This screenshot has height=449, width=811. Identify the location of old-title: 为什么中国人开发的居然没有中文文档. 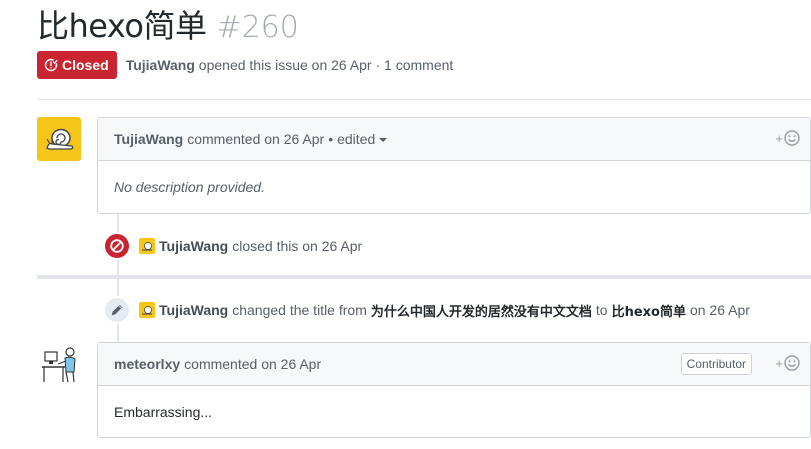
(481, 312).